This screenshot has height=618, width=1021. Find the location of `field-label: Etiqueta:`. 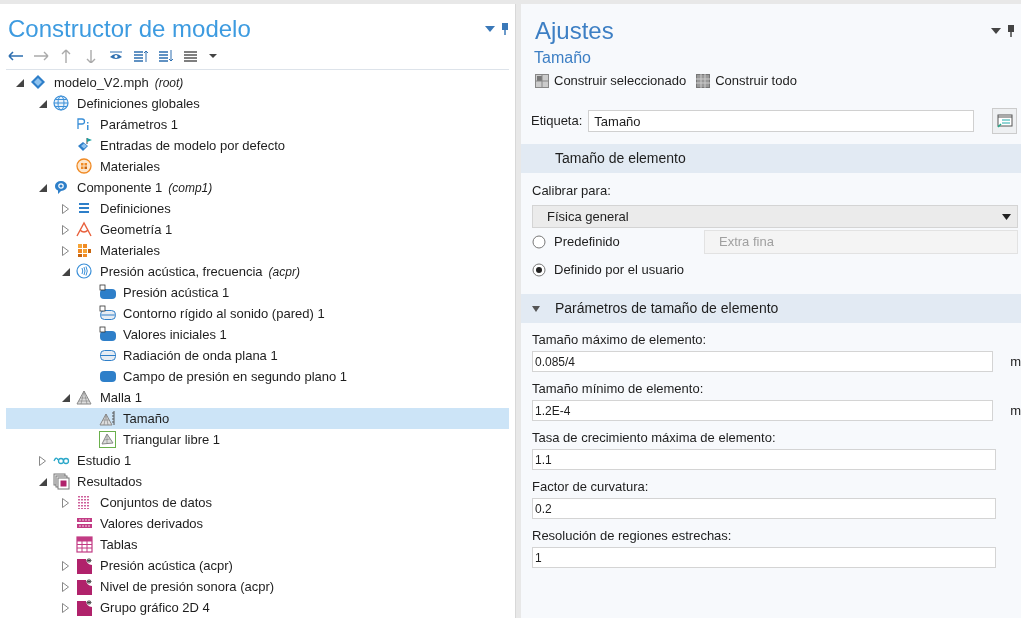

field-label: Etiqueta: is located at coordinates (557, 121).